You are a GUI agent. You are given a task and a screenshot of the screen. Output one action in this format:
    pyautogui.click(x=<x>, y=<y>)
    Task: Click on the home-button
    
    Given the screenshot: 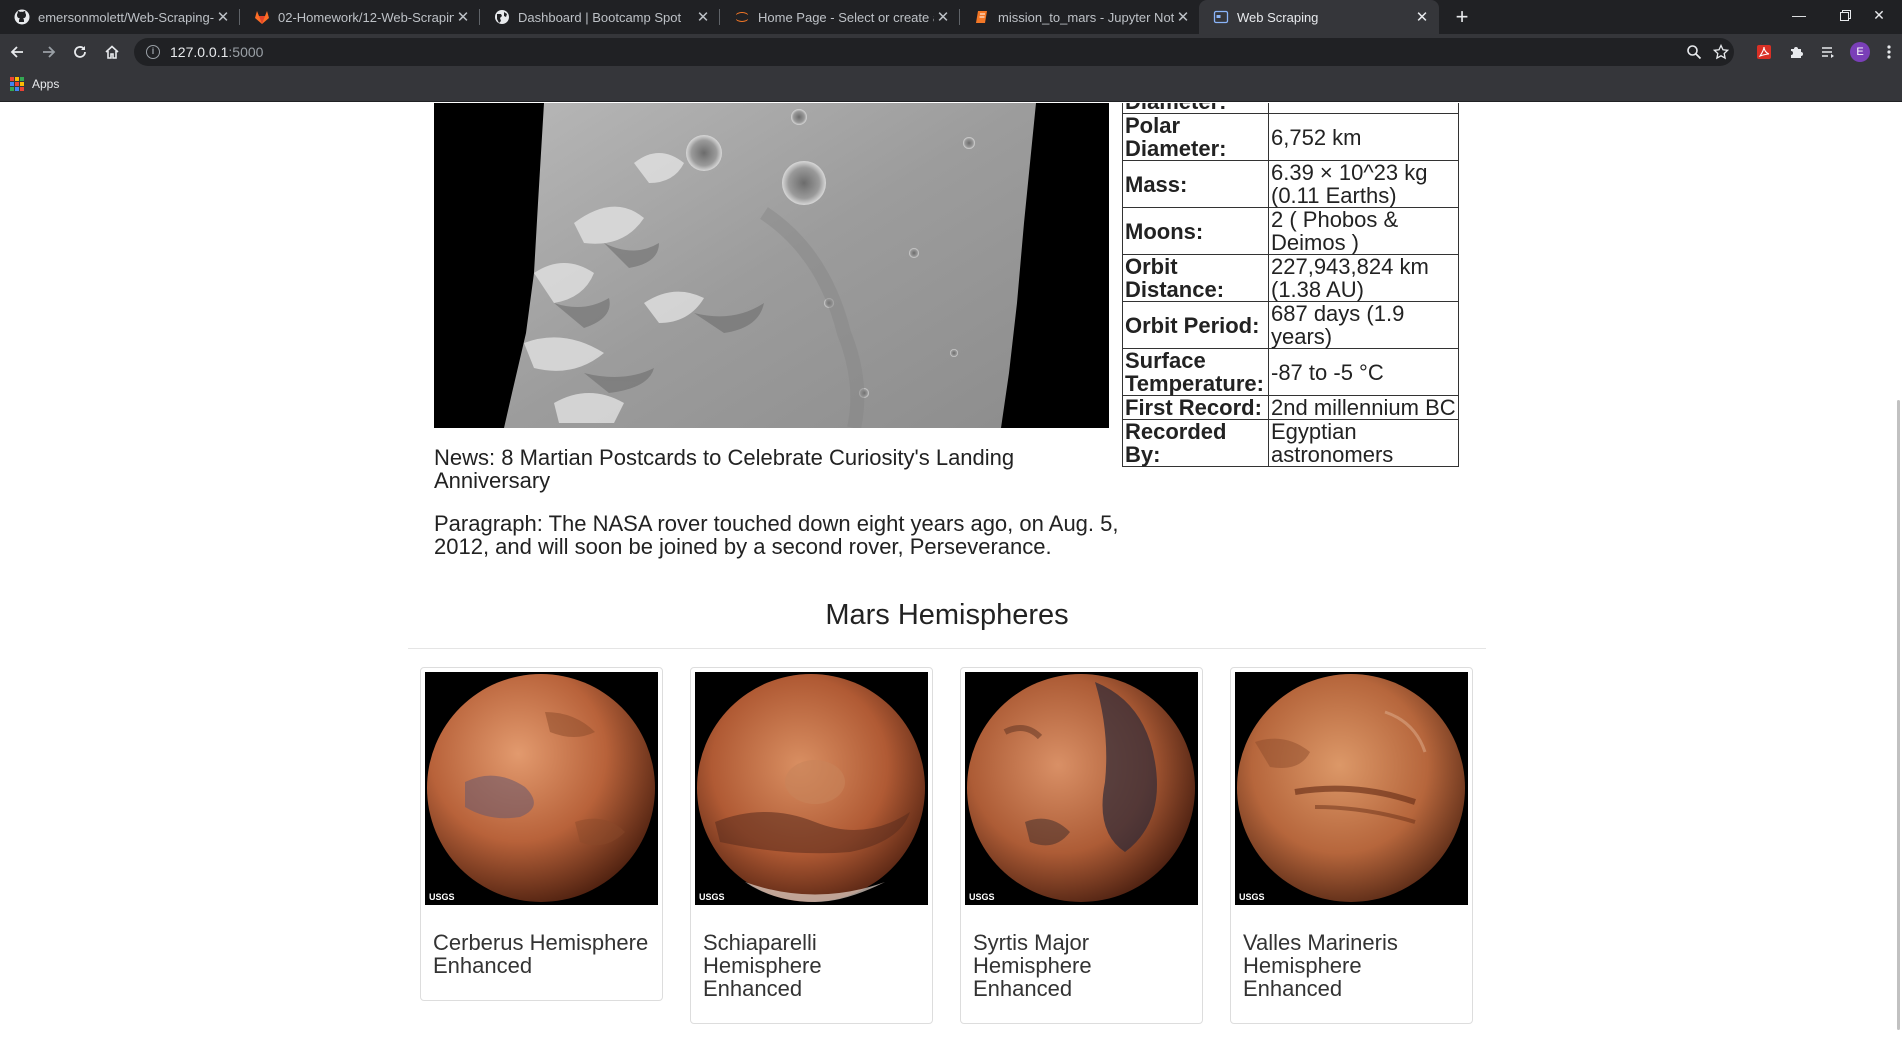 What is the action you would take?
    pyautogui.click(x=112, y=52)
    